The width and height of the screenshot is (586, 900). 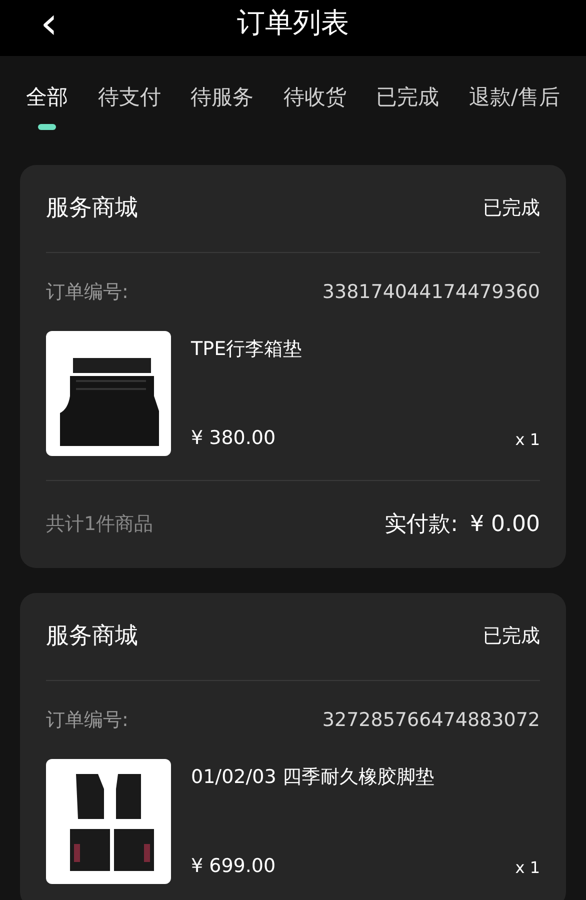 I want to click on tab: 待收货, so click(x=314, y=123).